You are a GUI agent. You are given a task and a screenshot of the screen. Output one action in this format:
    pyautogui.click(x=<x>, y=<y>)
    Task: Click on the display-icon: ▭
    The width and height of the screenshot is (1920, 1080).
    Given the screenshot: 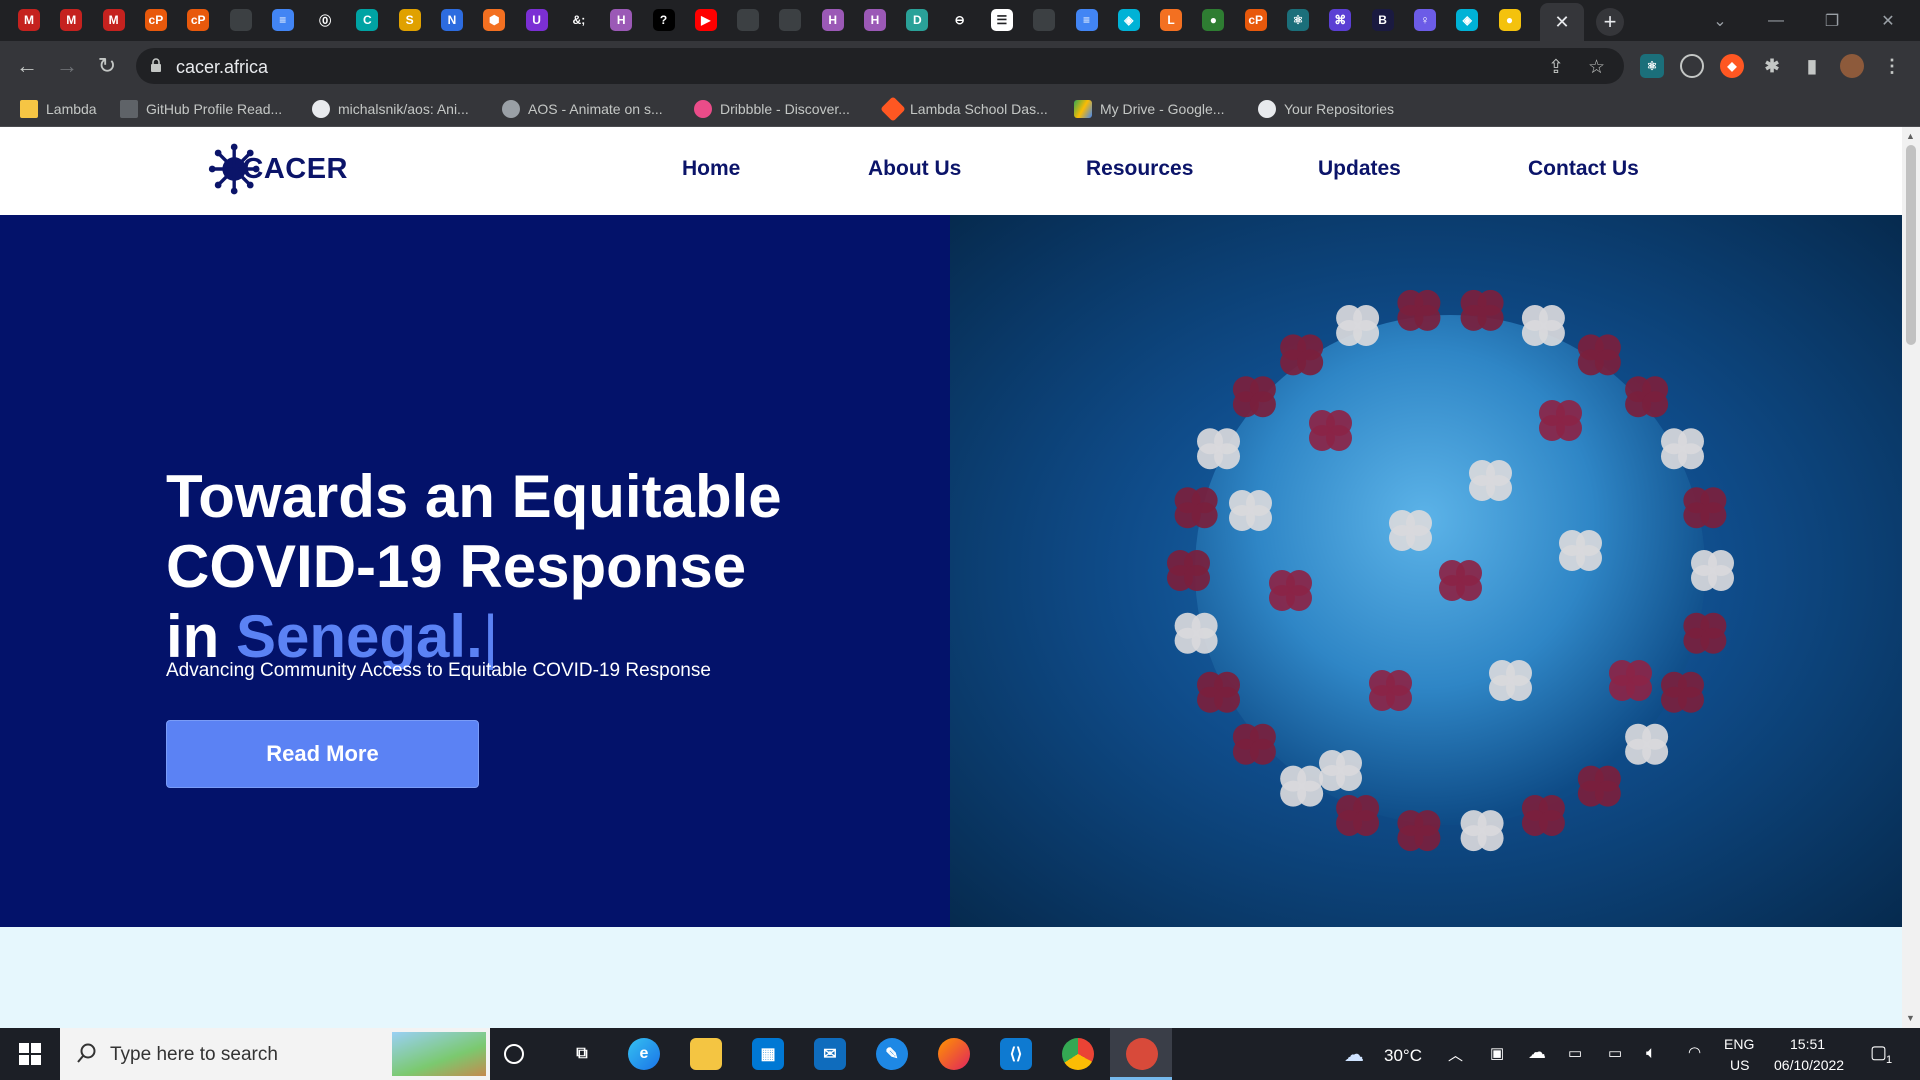 What is the action you would take?
    pyautogui.click(x=1575, y=1053)
    